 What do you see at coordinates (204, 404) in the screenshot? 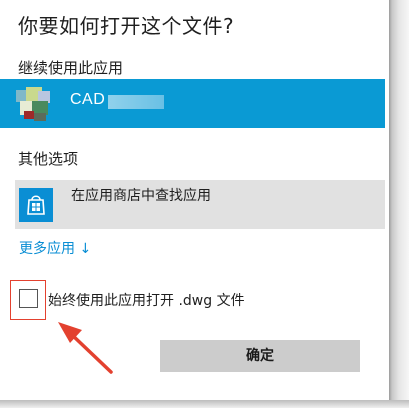
I see `window-shadow-bottom` at bounding box center [204, 404].